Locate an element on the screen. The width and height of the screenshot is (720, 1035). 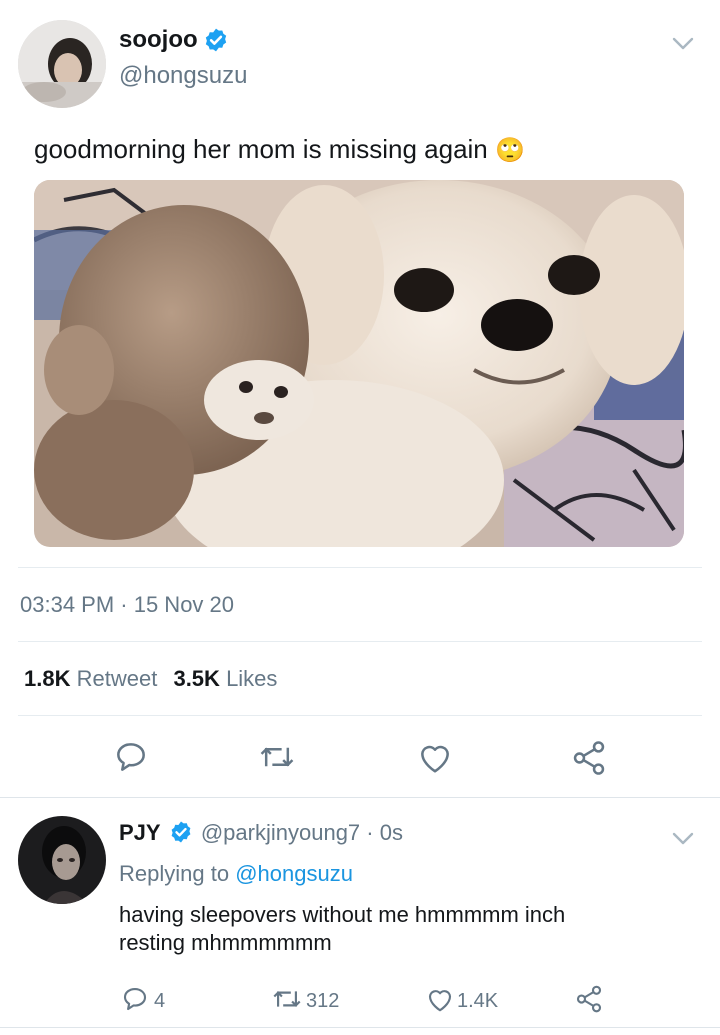
reply-author-avatar is located at coordinates (62, 860).